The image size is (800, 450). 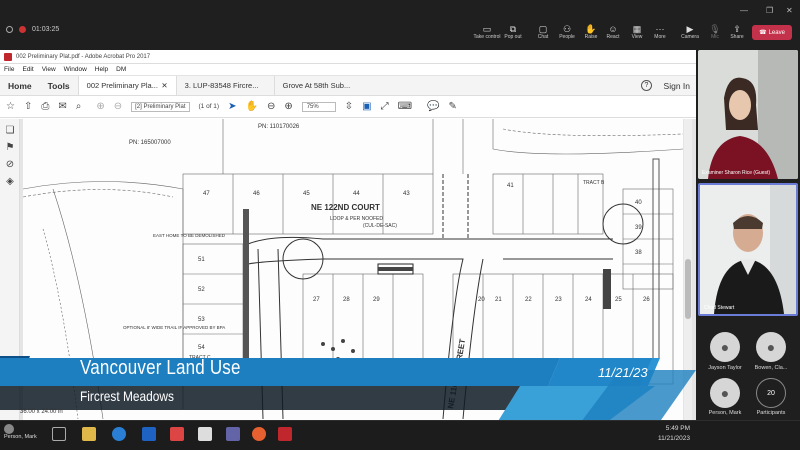 I want to click on participant-name: Examiner Sharon Rice (Guest), so click(x=736, y=173).